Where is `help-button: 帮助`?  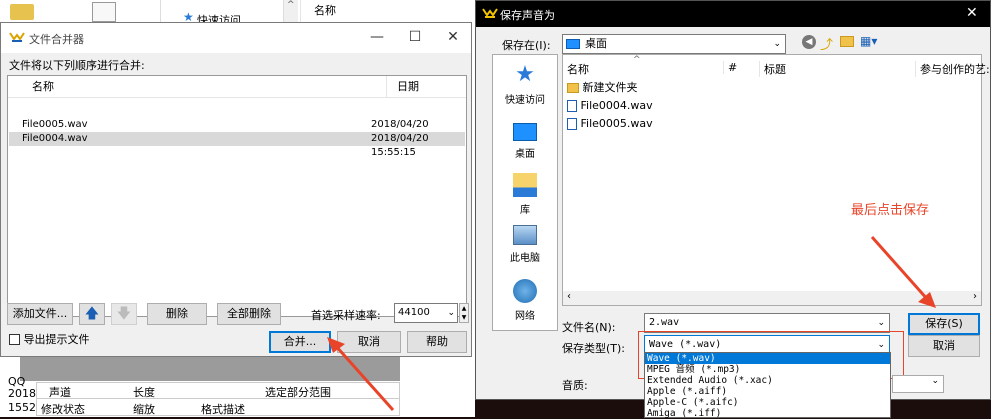 help-button: 帮助 is located at coordinates (437, 342).